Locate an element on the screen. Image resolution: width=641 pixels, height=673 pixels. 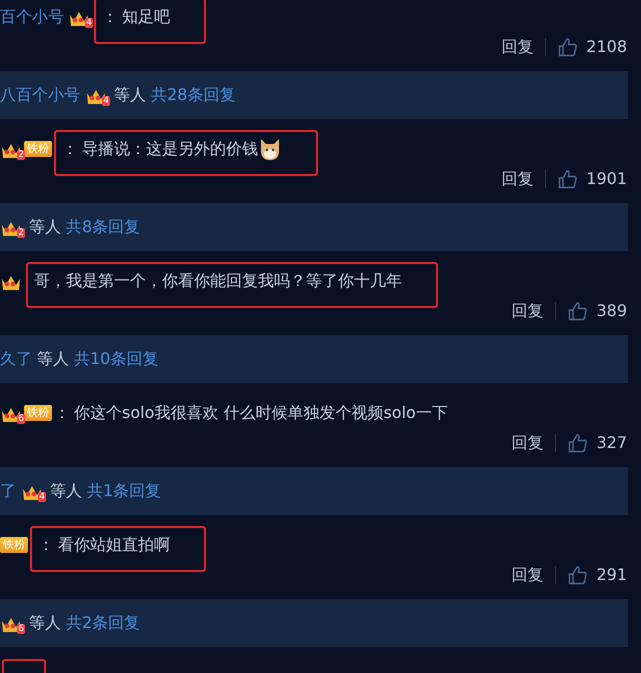
like-count: 291 is located at coordinates (611, 575).